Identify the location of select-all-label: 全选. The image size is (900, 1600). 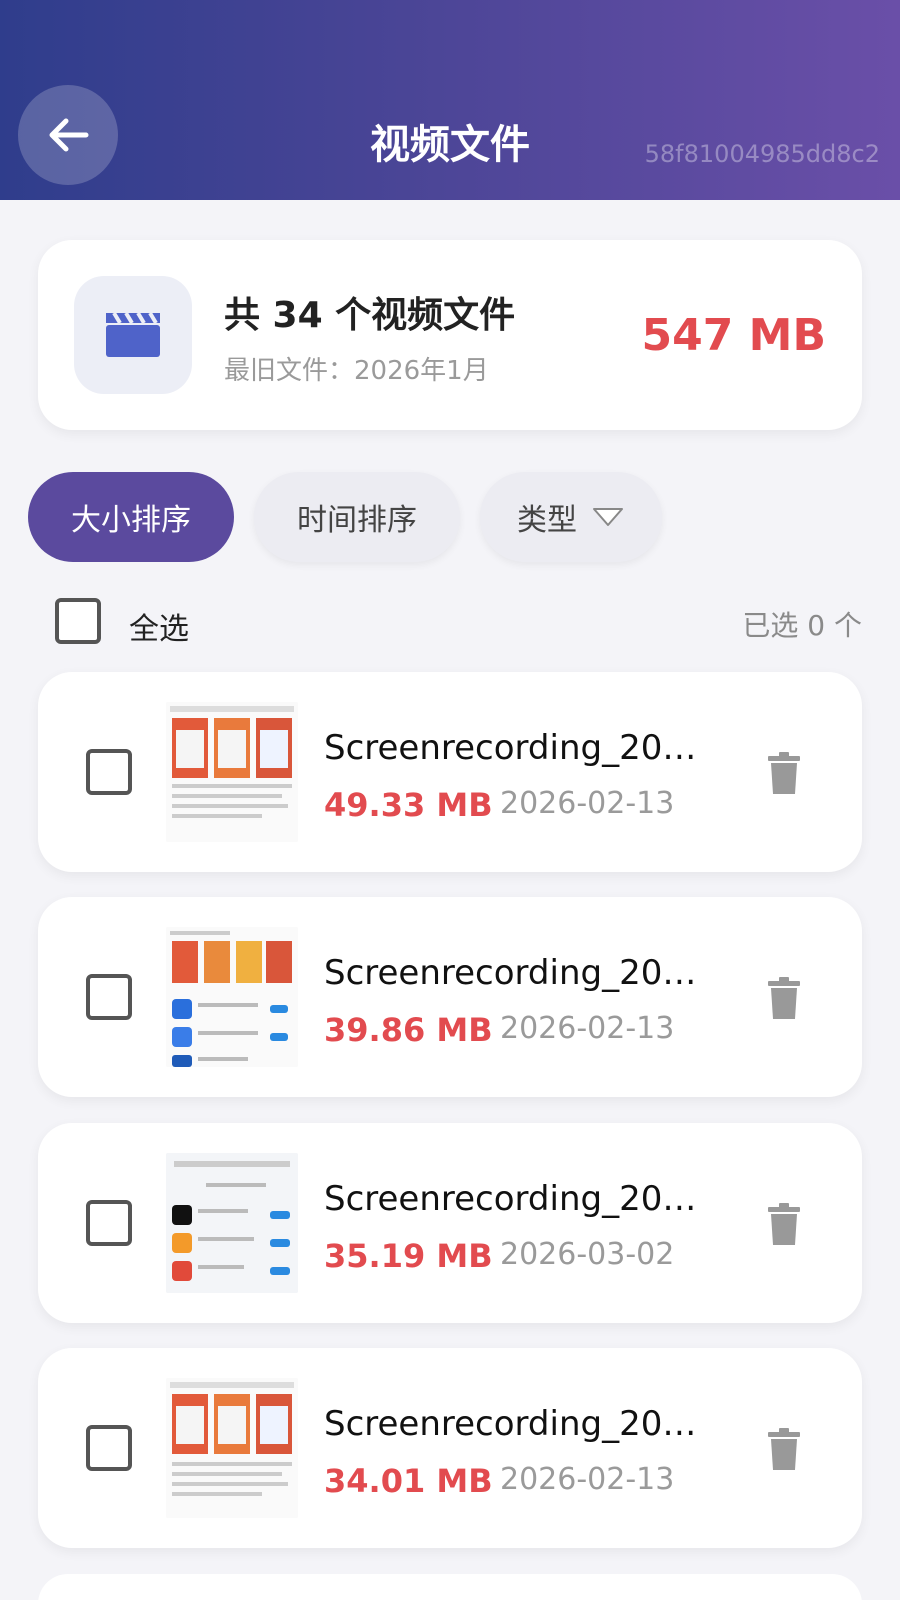
(159, 626).